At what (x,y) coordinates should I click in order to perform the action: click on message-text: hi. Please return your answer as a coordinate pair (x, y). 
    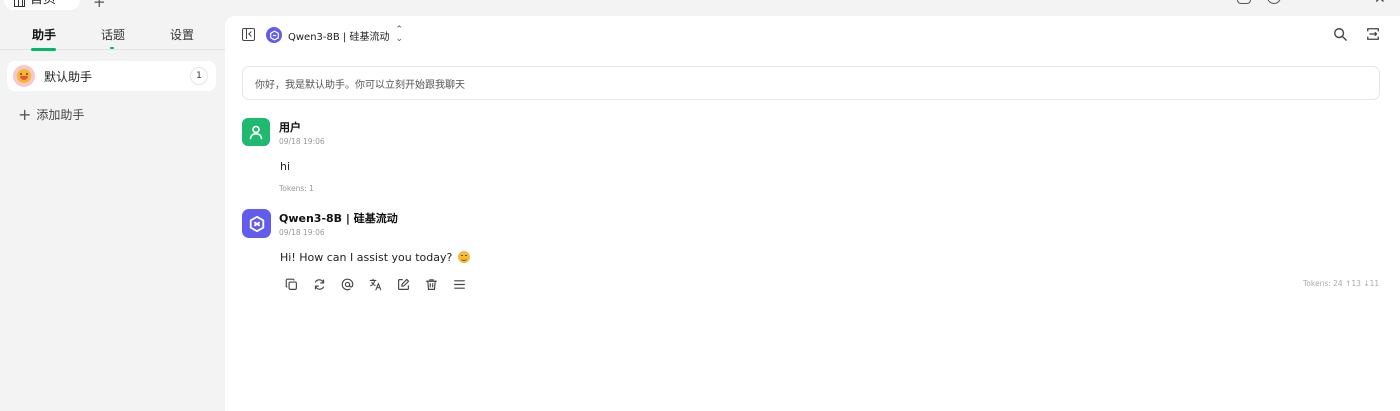
    Looking at the image, I should click on (285, 166).